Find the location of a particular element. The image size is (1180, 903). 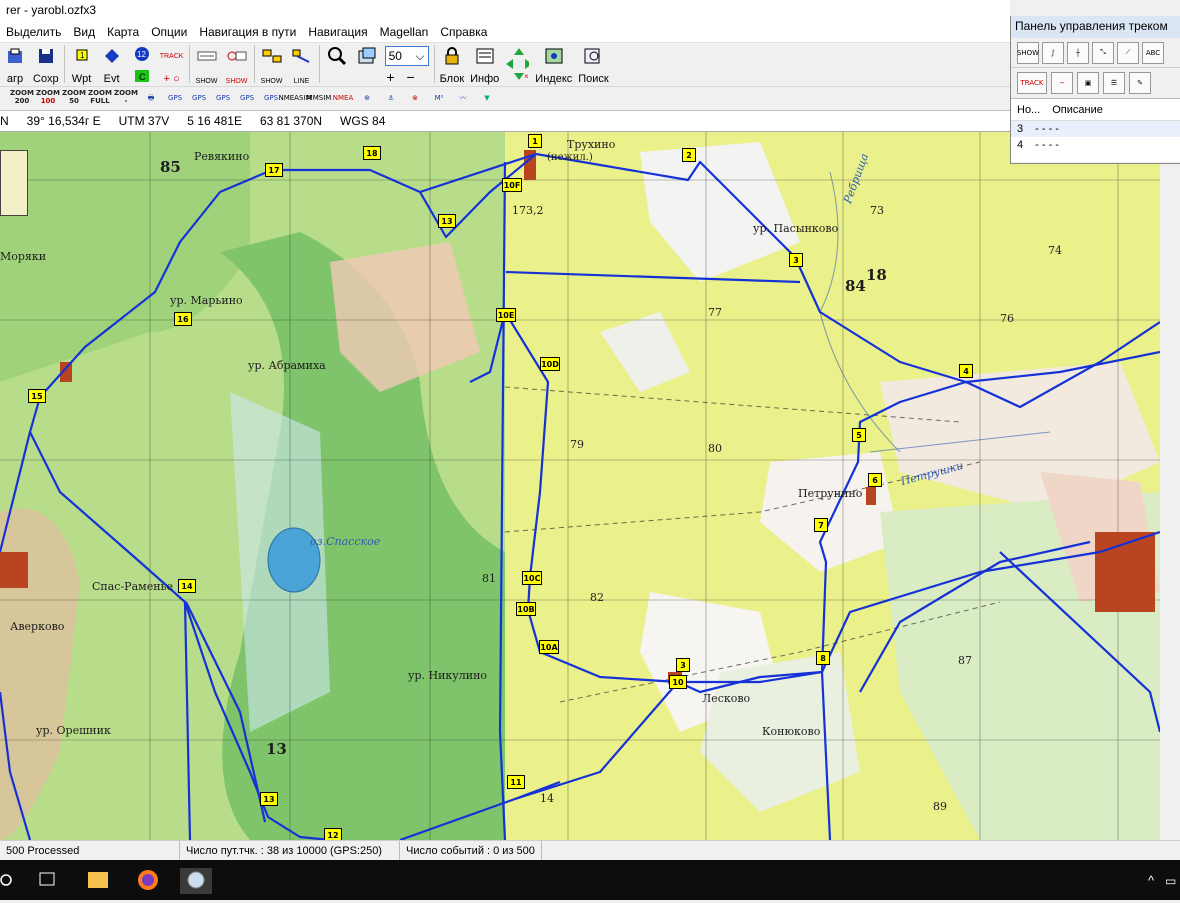

panel-toolbar: SHOW ∫ ┼ ⤡ ⟋ ABC is located at coordinates (1095, 53).